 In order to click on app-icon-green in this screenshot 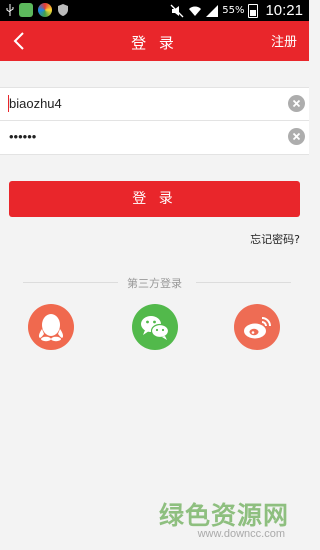, I will do `click(26, 10)`.